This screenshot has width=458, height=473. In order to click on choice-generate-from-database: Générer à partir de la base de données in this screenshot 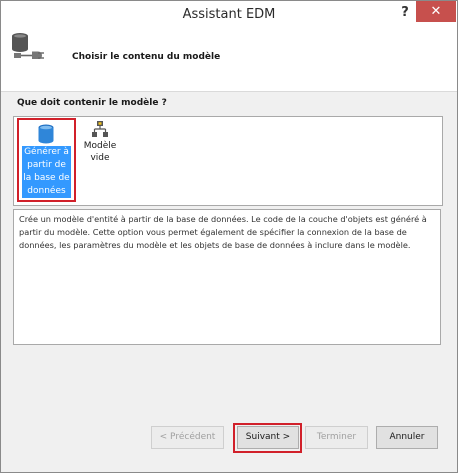, I will do `click(46, 160)`.